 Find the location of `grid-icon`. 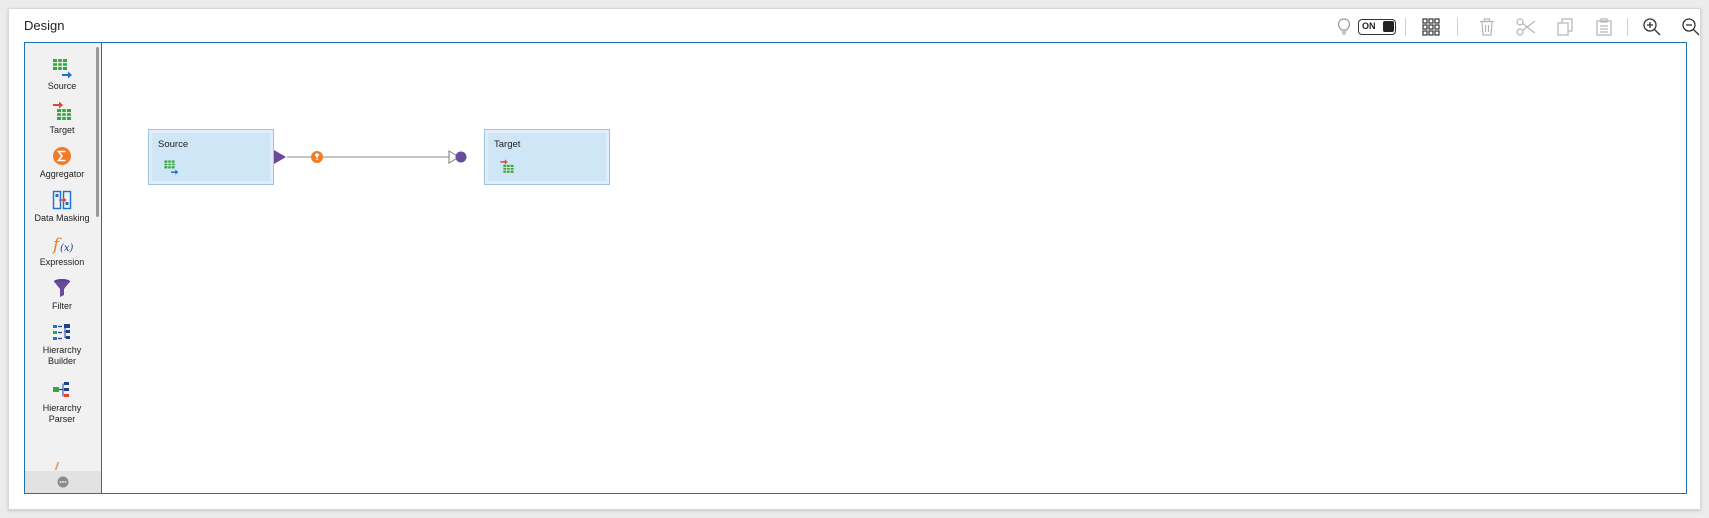

grid-icon is located at coordinates (1431, 27).